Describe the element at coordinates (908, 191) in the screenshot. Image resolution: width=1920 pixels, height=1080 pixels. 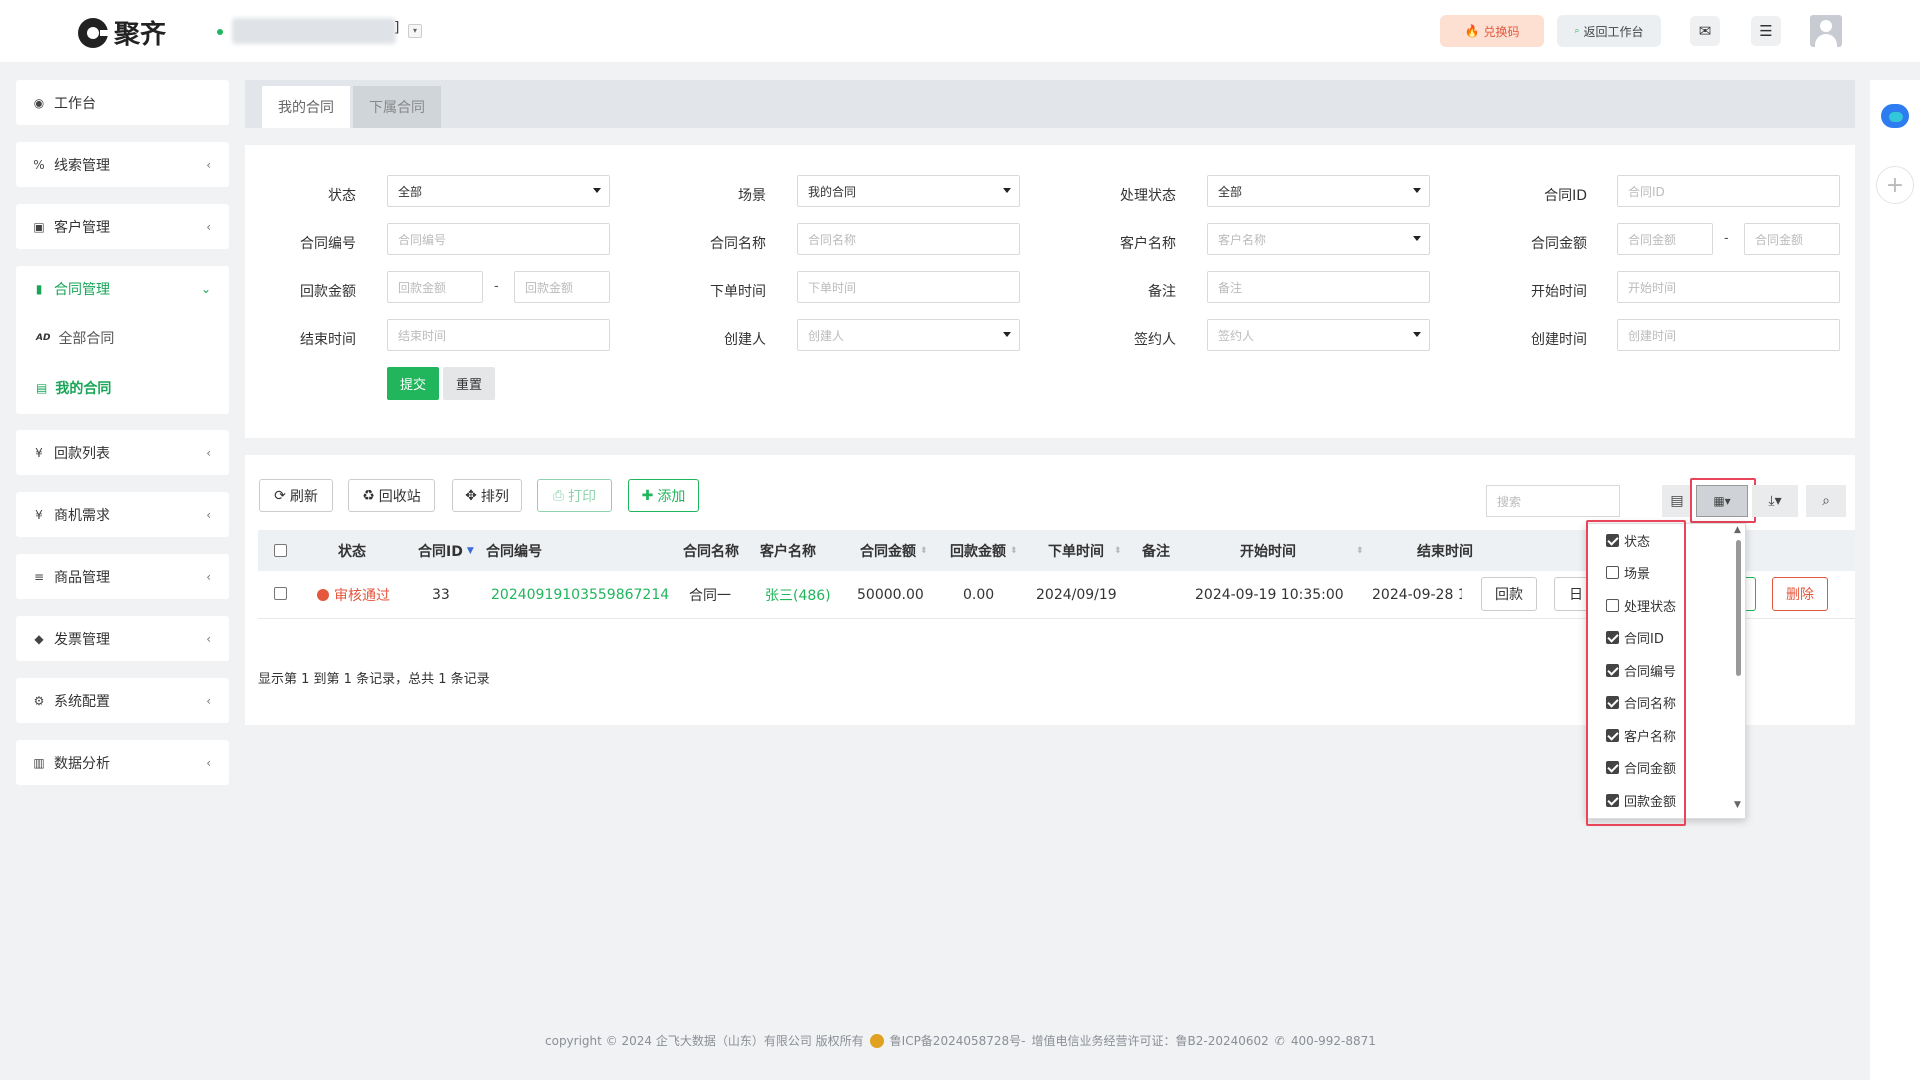
I see `scene-select: 我的合同` at that location.